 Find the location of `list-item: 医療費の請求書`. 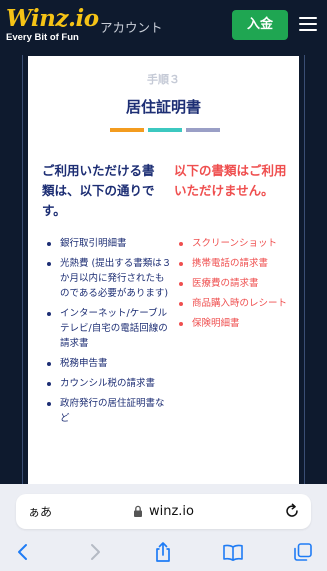

list-item: 医療費の請求書 is located at coordinates (235, 283).